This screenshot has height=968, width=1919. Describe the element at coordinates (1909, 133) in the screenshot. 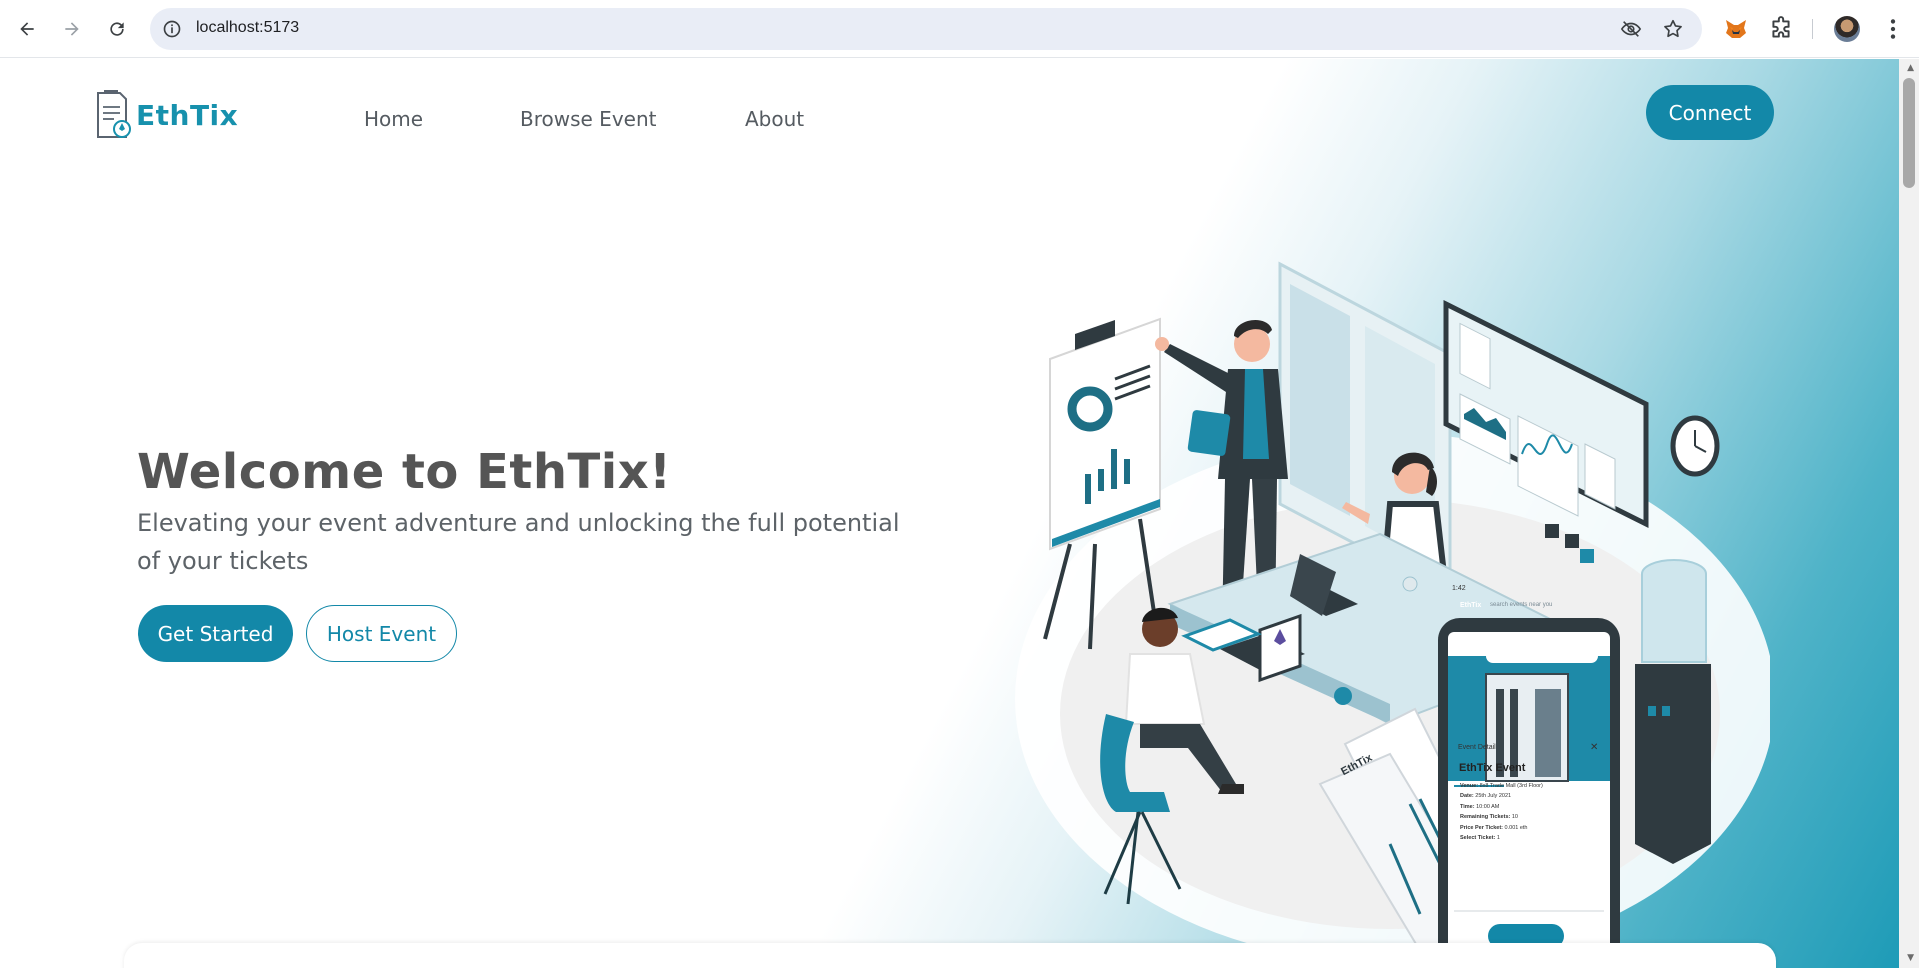

I see `scroll-thumb` at that location.